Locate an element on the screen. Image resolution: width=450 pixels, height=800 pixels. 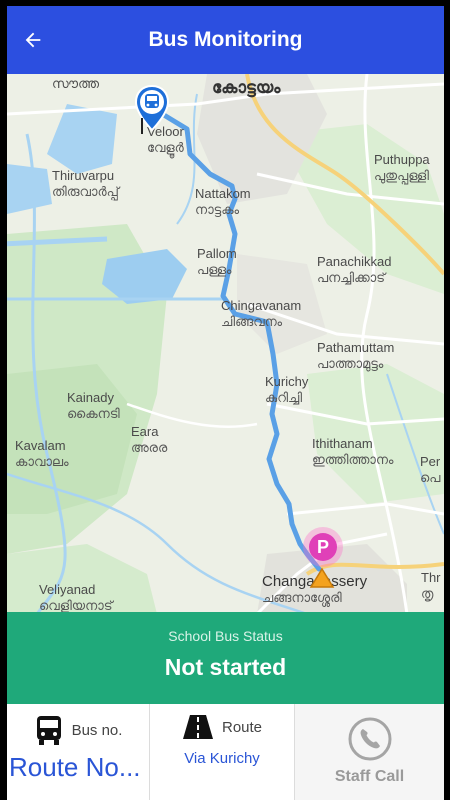
page-title: Bus Monitoring is located at coordinates (225, 39).